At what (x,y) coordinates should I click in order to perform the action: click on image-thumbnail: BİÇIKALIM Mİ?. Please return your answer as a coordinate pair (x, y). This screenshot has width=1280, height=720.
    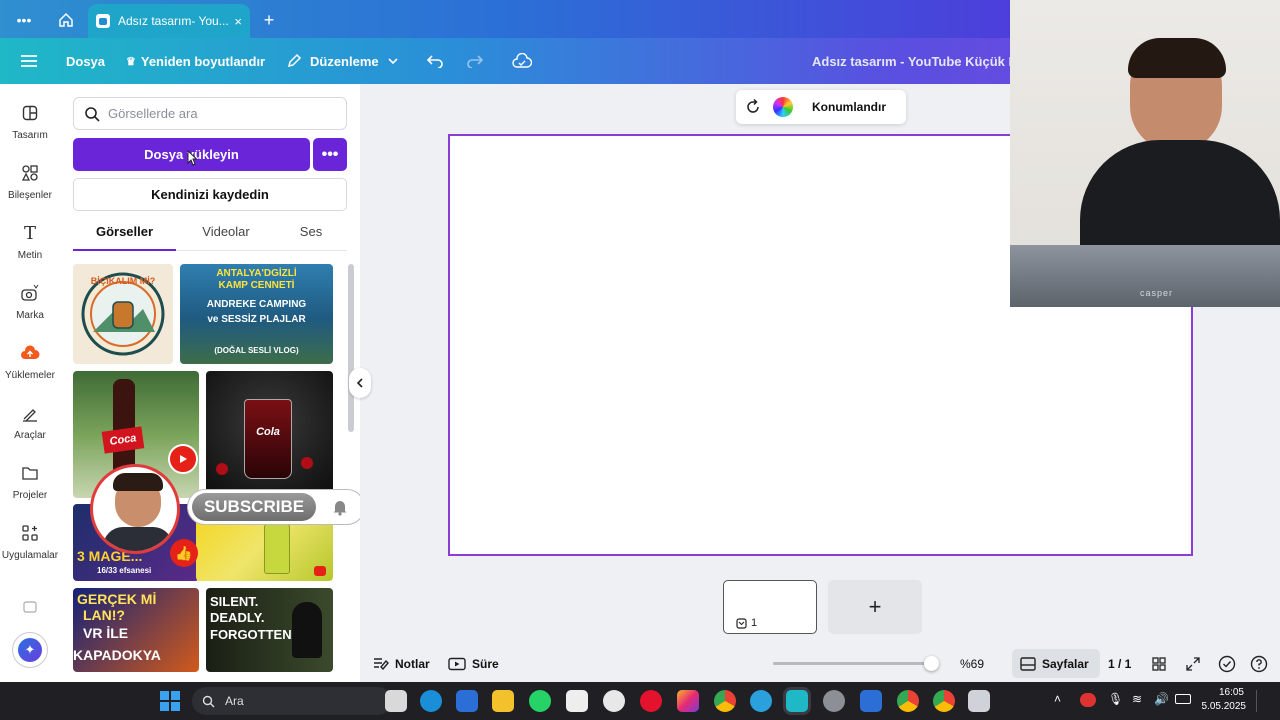
    Looking at the image, I should click on (123, 314).